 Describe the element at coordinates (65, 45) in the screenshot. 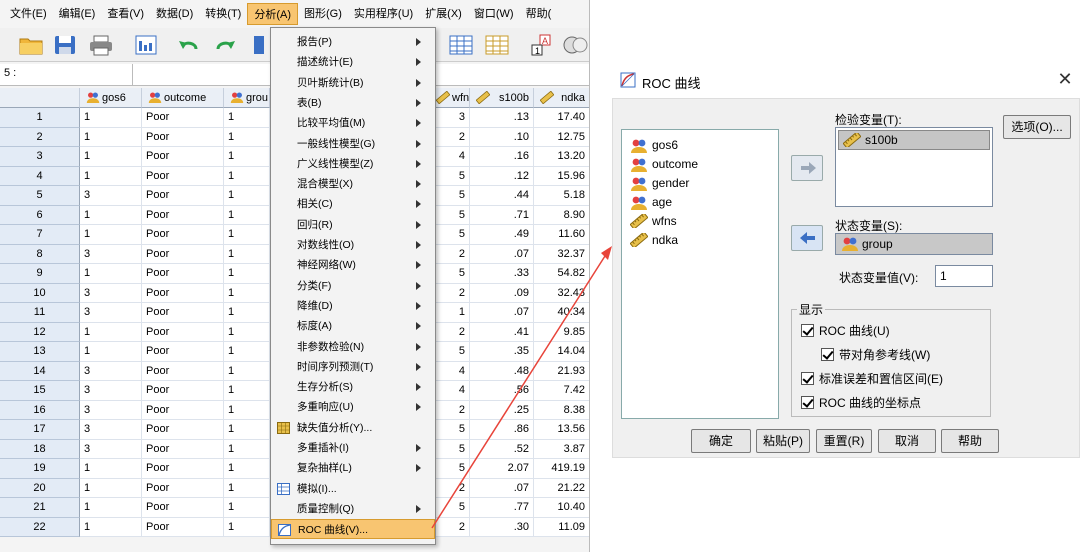

I see `save-icon` at that location.